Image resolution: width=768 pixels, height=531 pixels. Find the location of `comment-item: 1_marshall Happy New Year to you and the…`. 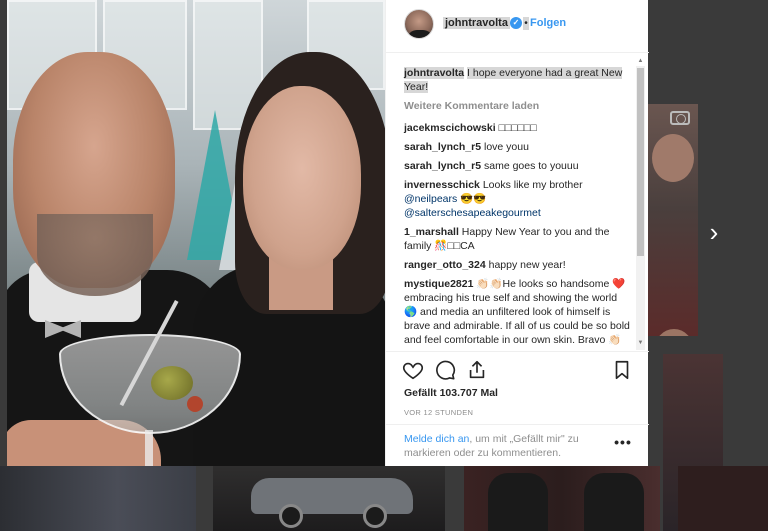

comment-item: 1_marshall Happy New Year to you and the… is located at coordinates (518, 239).